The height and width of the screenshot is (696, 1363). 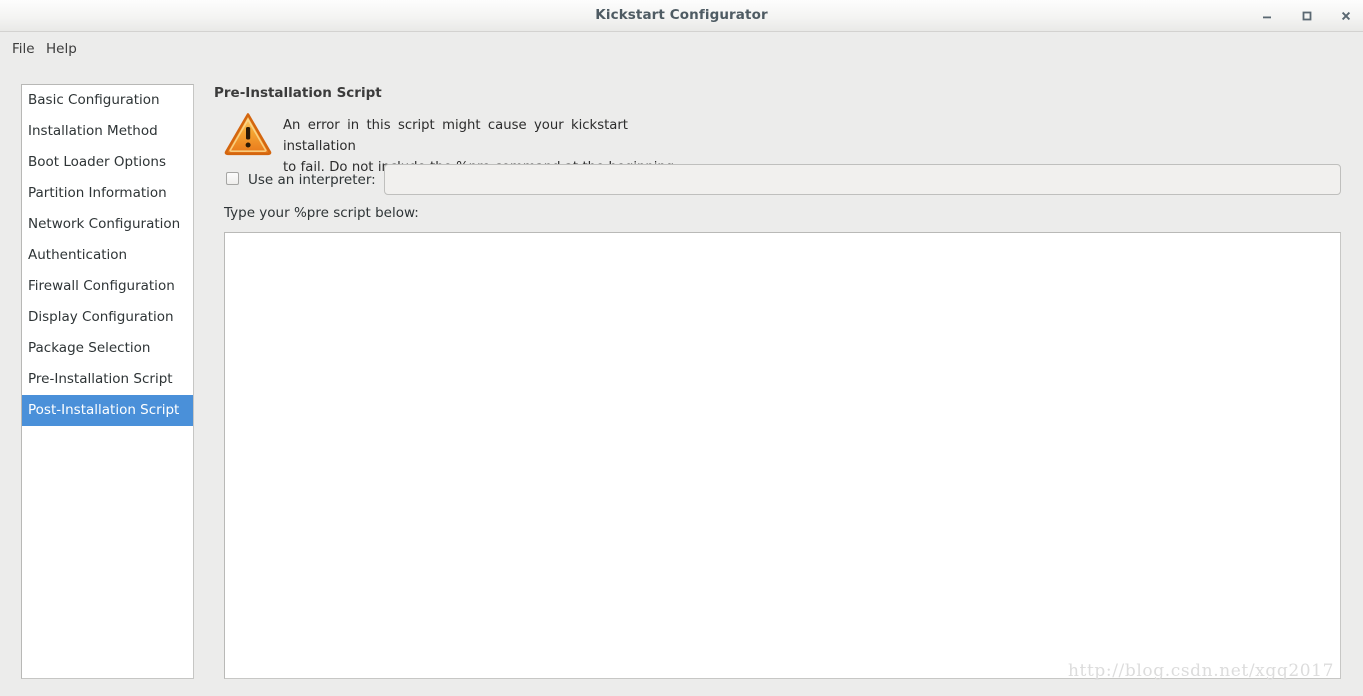 I want to click on sidebar-item-partition-information: Partition Information, so click(x=107, y=193).